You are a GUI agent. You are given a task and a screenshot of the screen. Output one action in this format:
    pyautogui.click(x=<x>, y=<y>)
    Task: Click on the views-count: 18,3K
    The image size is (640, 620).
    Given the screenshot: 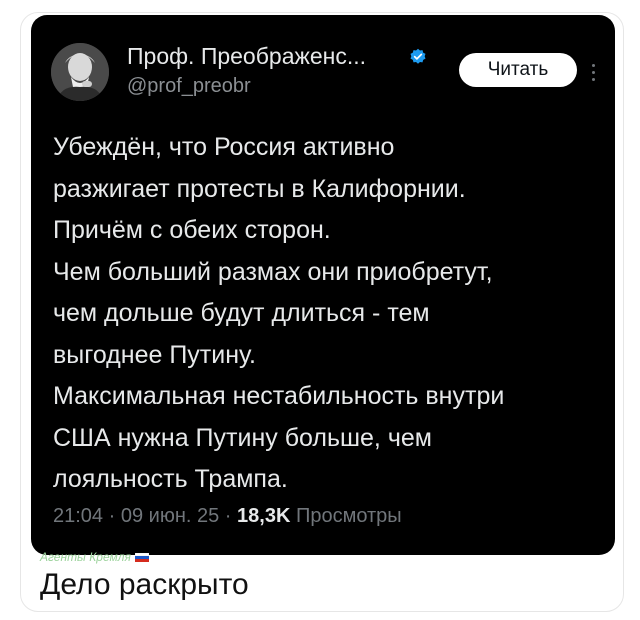 What is the action you would take?
    pyautogui.click(x=264, y=516)
    